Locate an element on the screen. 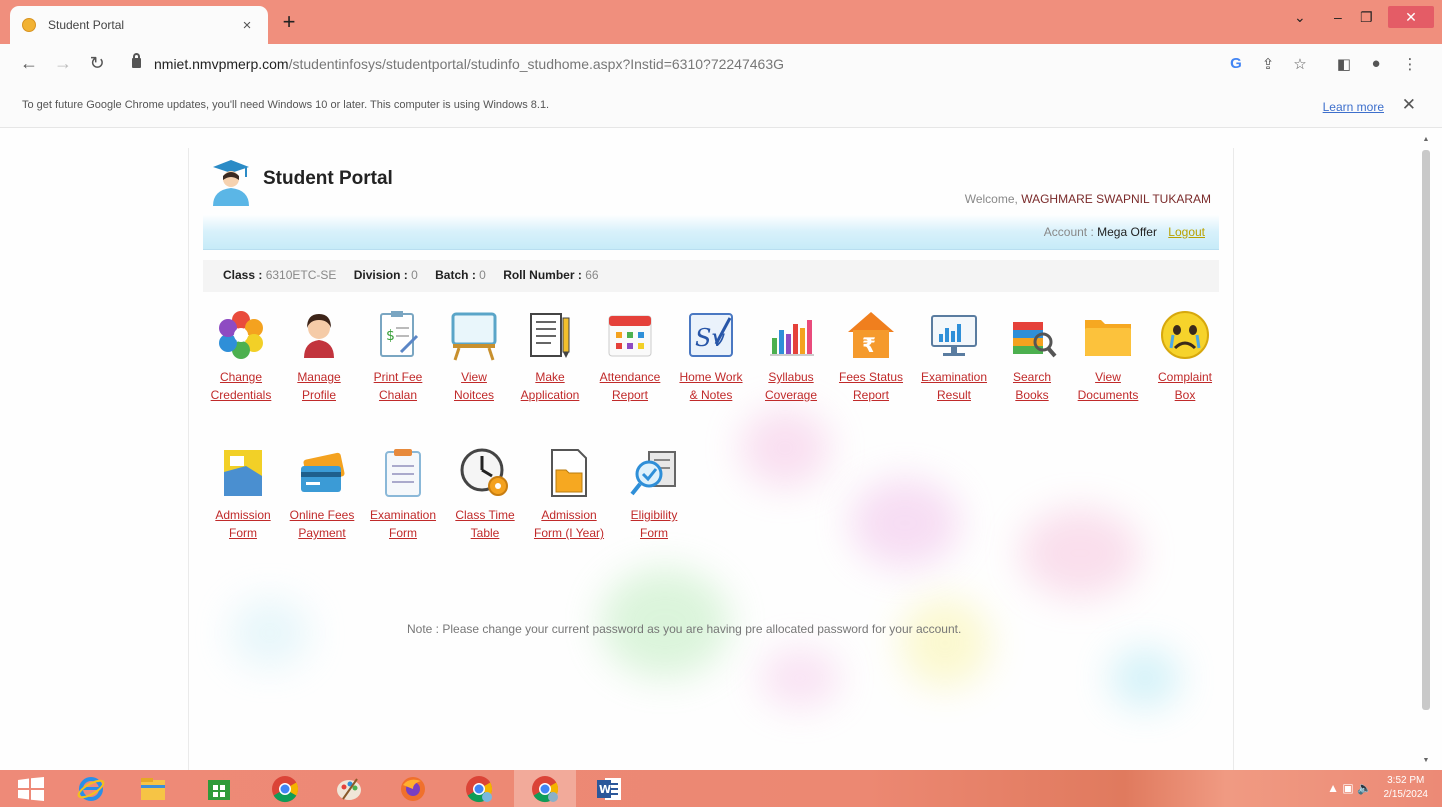 The height and width of the screenshot is (807, 1442). tile-view-notices: View Noitces is located at coordinates (474, 356).